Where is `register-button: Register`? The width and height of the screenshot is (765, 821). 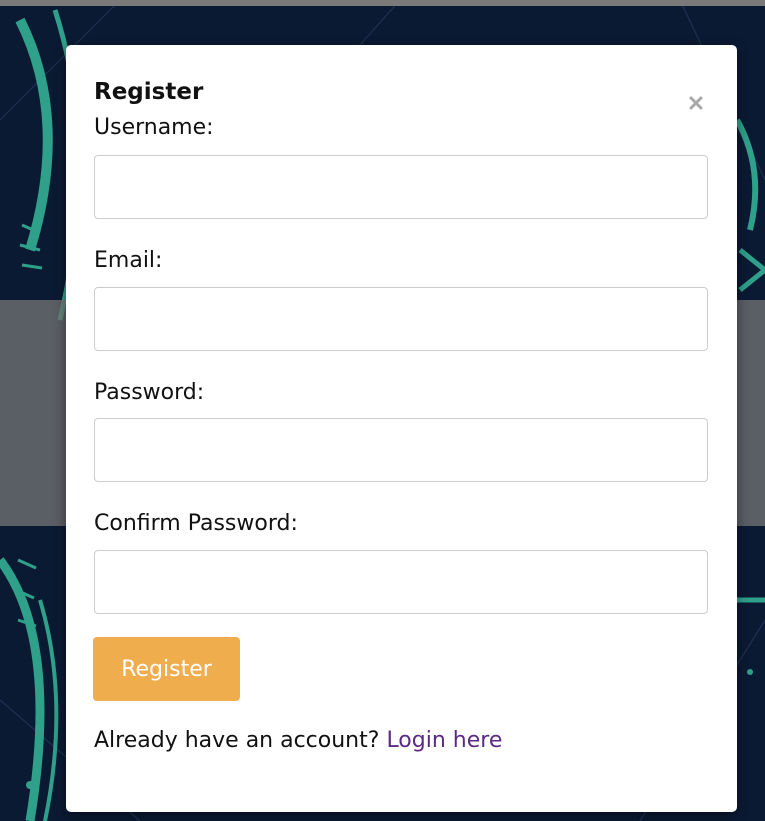 register-button: Register is located at coordinates (166, 669).